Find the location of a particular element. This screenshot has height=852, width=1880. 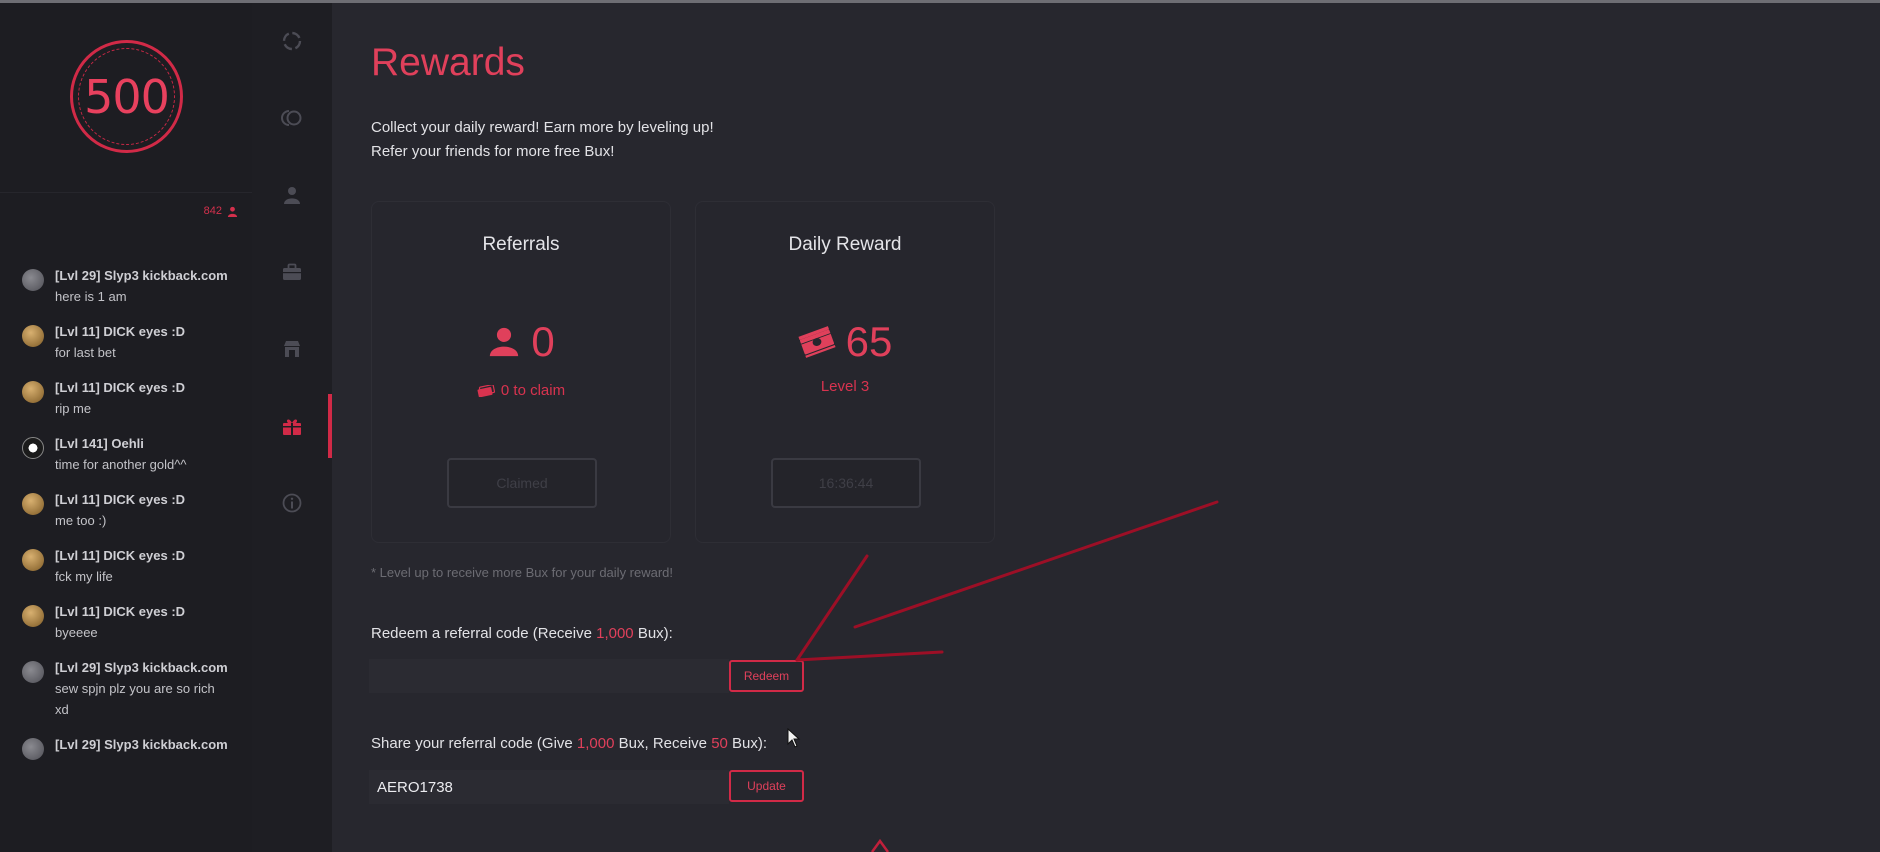

chat-text: rip me is located at coordinates (73, 408).